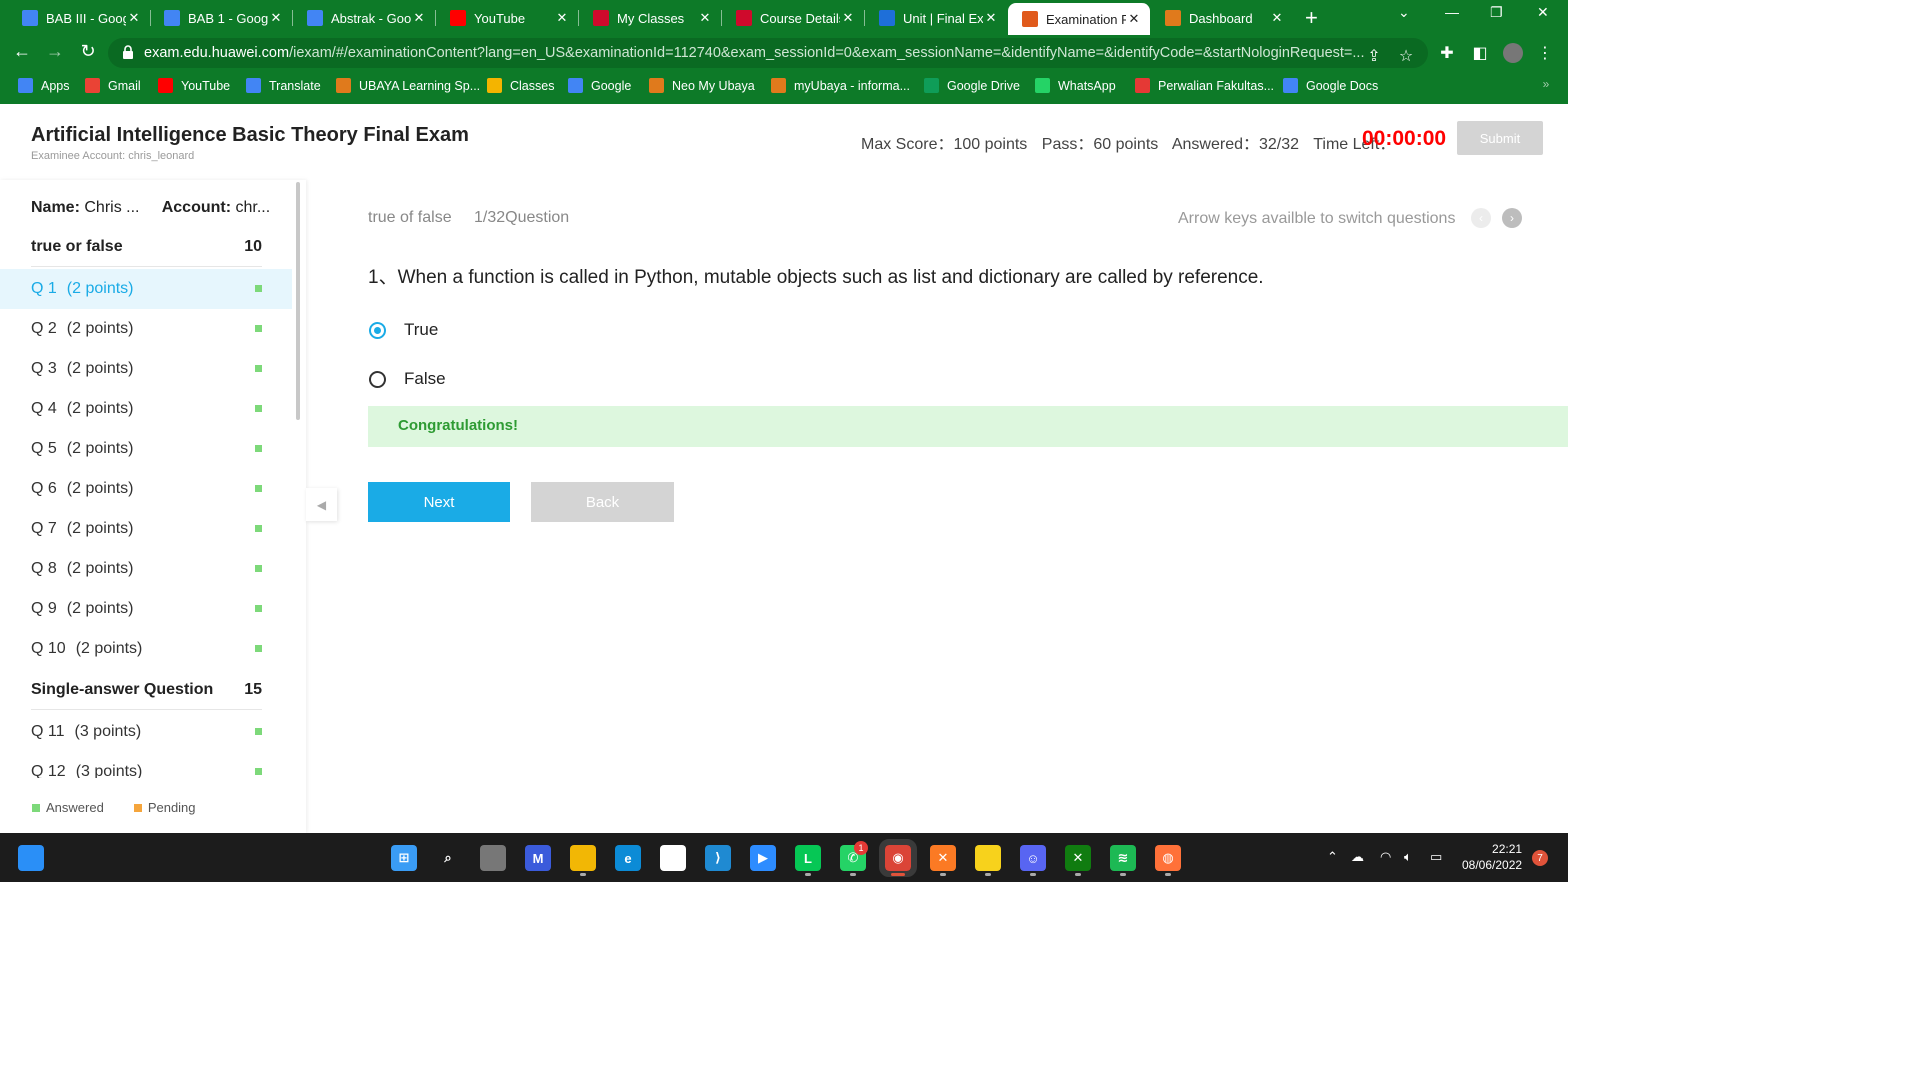  I want to click on battery-icon: ▭, so click(1436, 857).